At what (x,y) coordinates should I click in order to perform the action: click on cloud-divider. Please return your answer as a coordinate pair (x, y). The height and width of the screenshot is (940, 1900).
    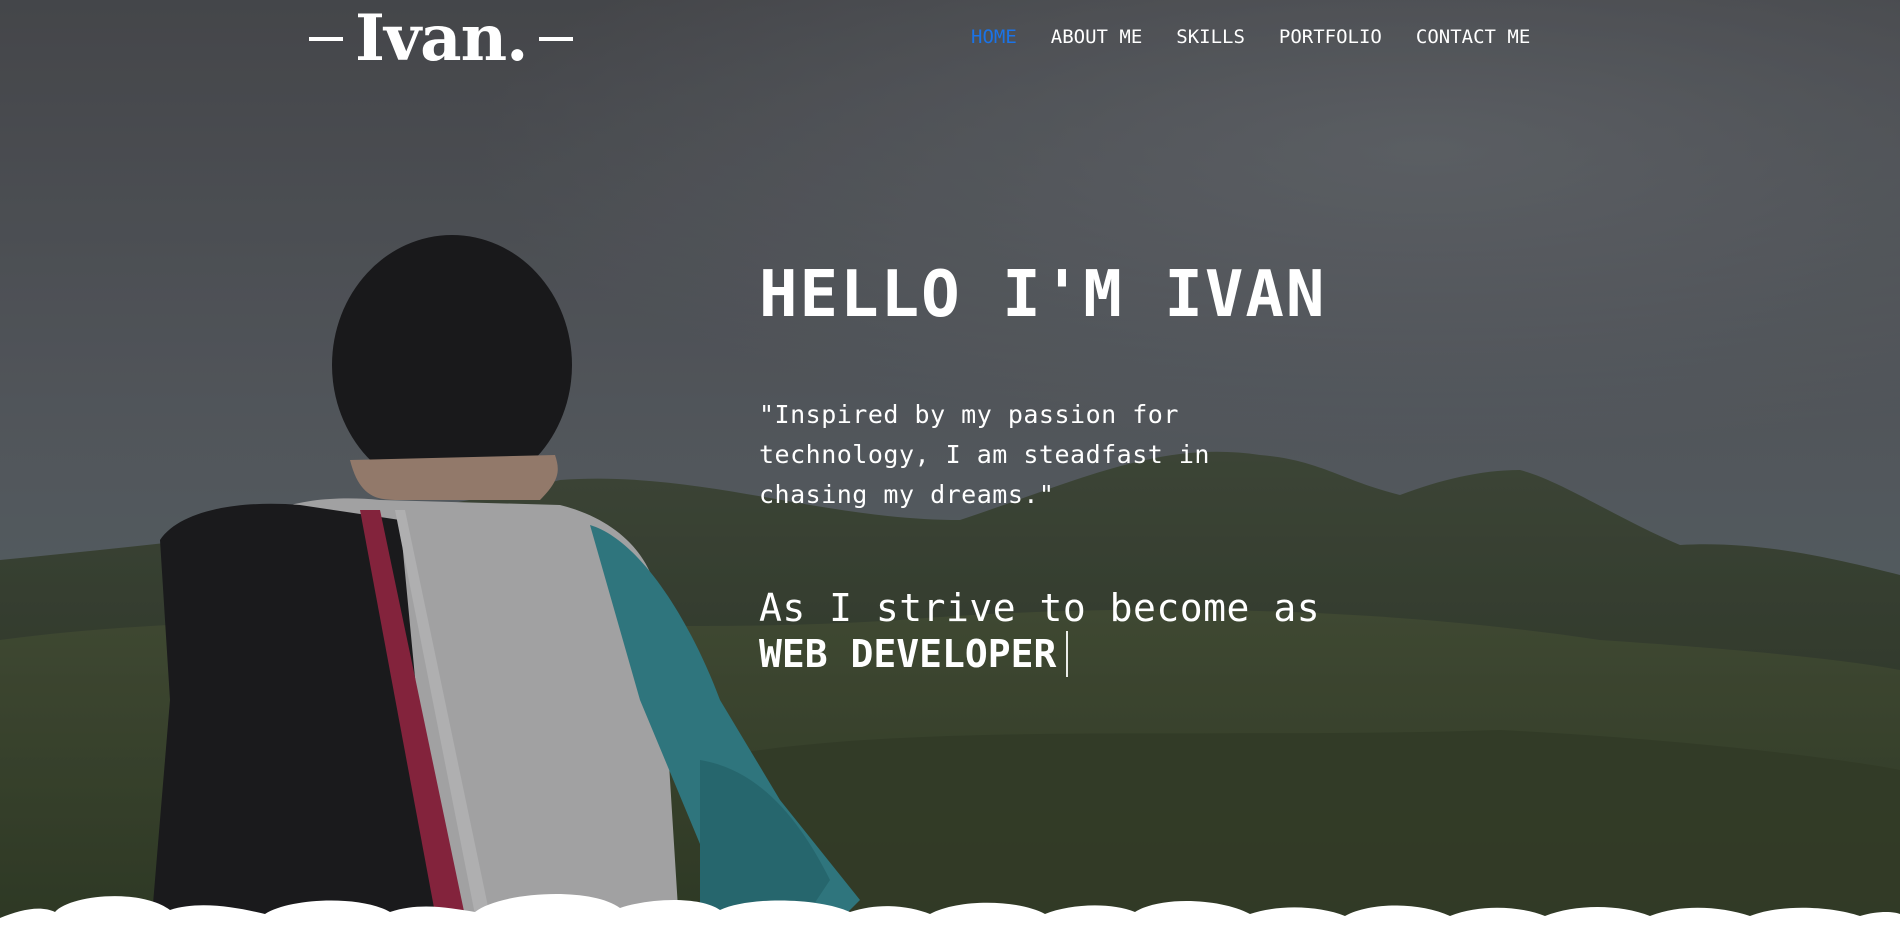
    Looking at the image, I should click on (950, 917).